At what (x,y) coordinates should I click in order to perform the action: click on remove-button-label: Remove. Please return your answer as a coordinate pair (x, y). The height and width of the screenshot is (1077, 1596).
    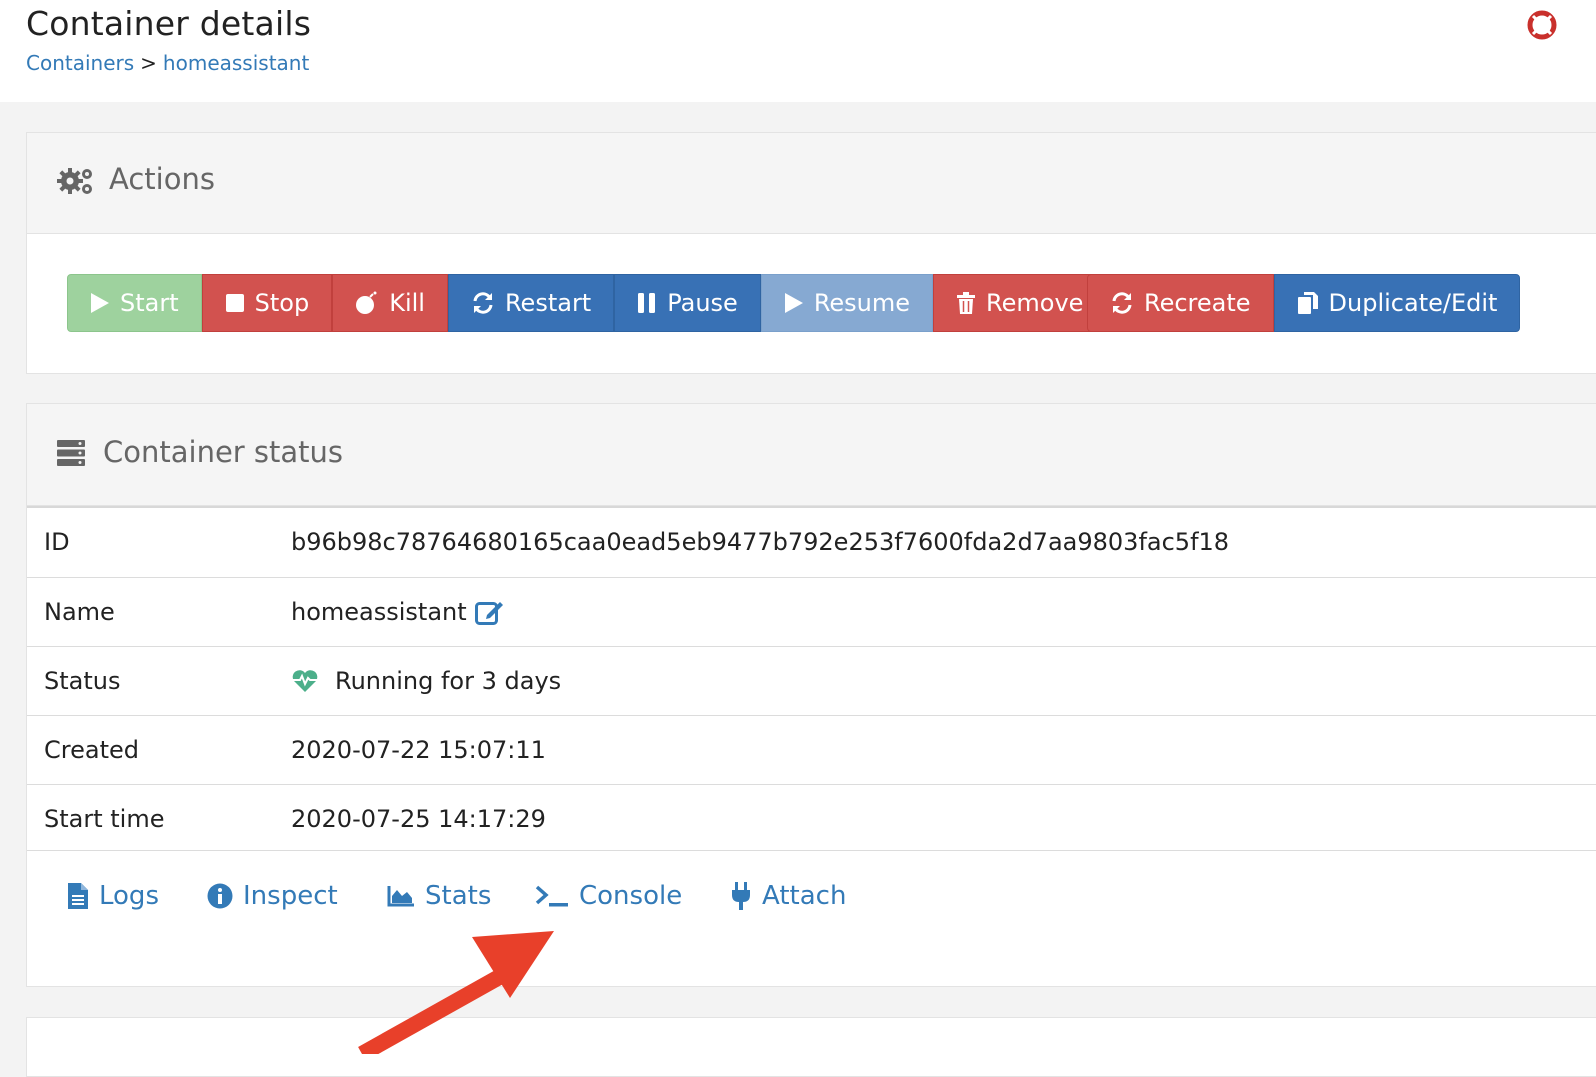
    Looking at the image, I should click on (1035, 303).